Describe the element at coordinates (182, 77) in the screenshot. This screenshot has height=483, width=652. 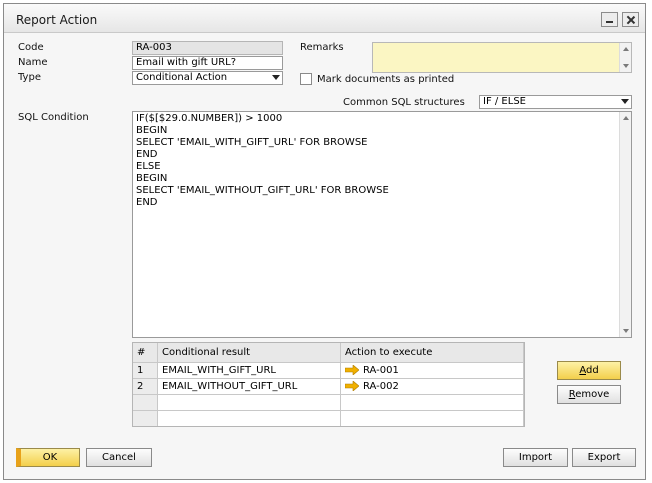
I see `type-select-value: Conditional Action` at that location.